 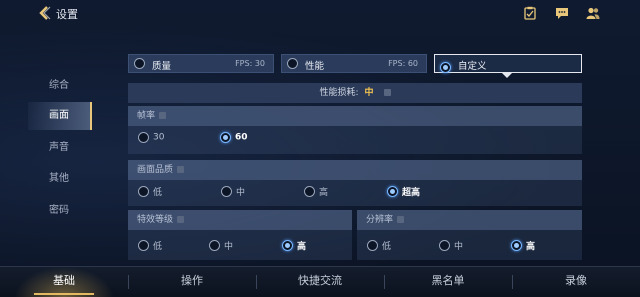 What do you see at coordinates (159, 137) in the screenshot?
I see `option-label: 30` at bounding box center [159, 137].